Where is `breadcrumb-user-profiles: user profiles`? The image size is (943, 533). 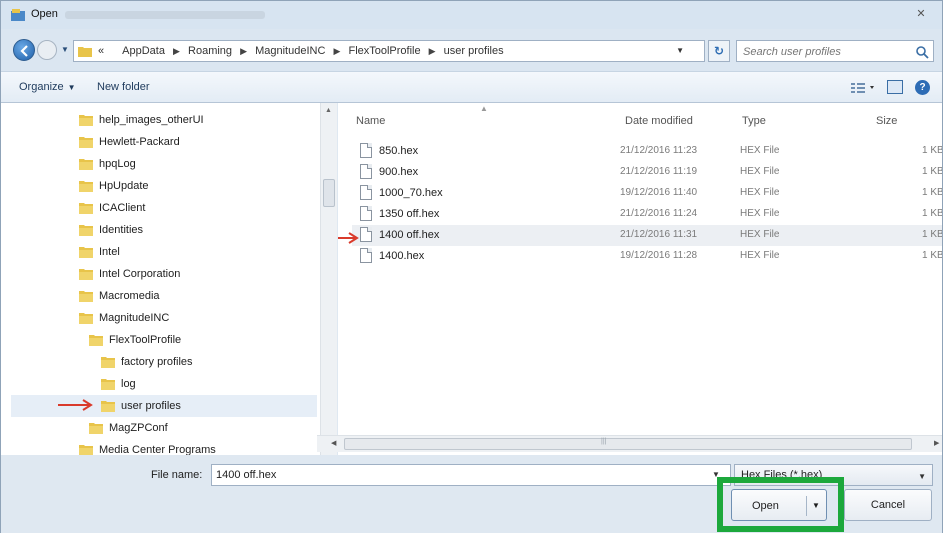 breadcrumb-user-profiles: user profiles is located at coordinates (474, 51).